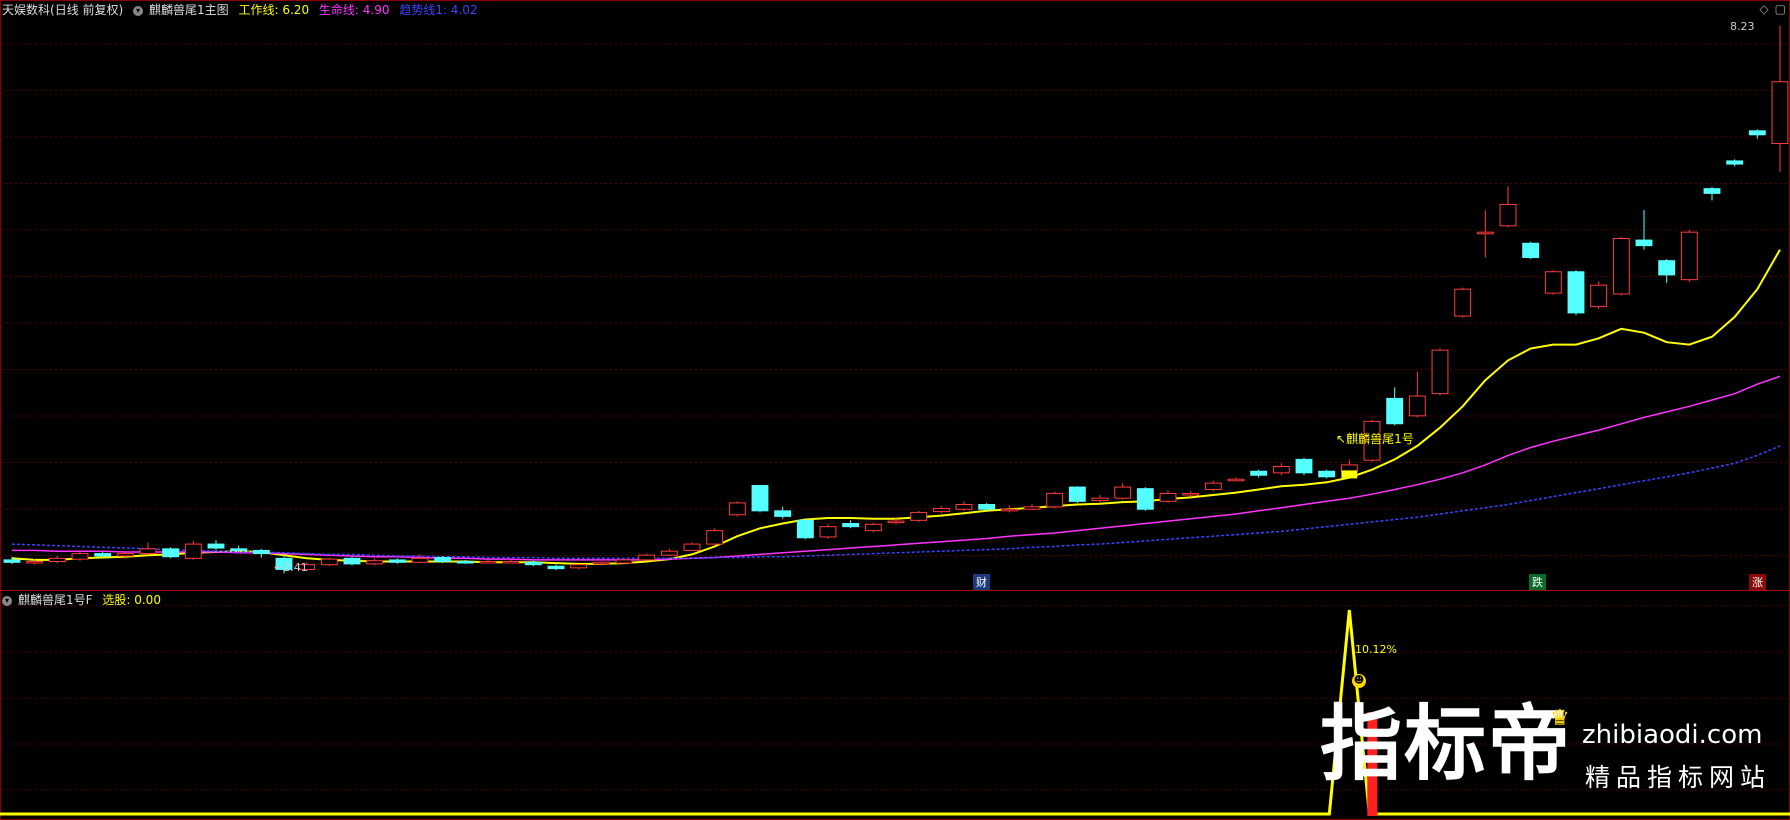  Describe the element at coordinates (354, 10) in the screenshot. I see `life-line-value: 生命线: 4.90` at that location.